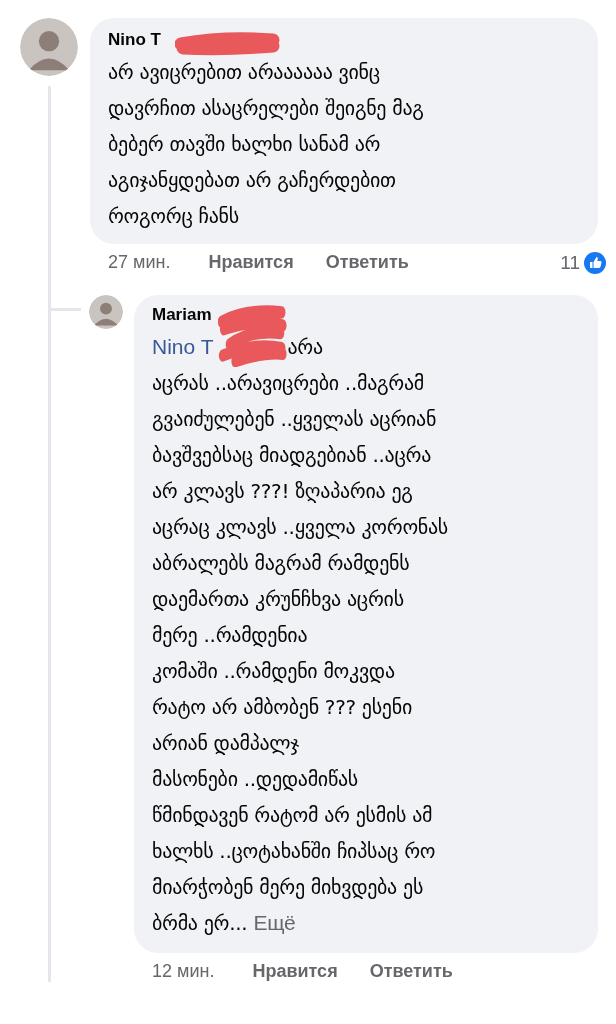  I want to click on timestamp: 12 мин., so click(183, 971).